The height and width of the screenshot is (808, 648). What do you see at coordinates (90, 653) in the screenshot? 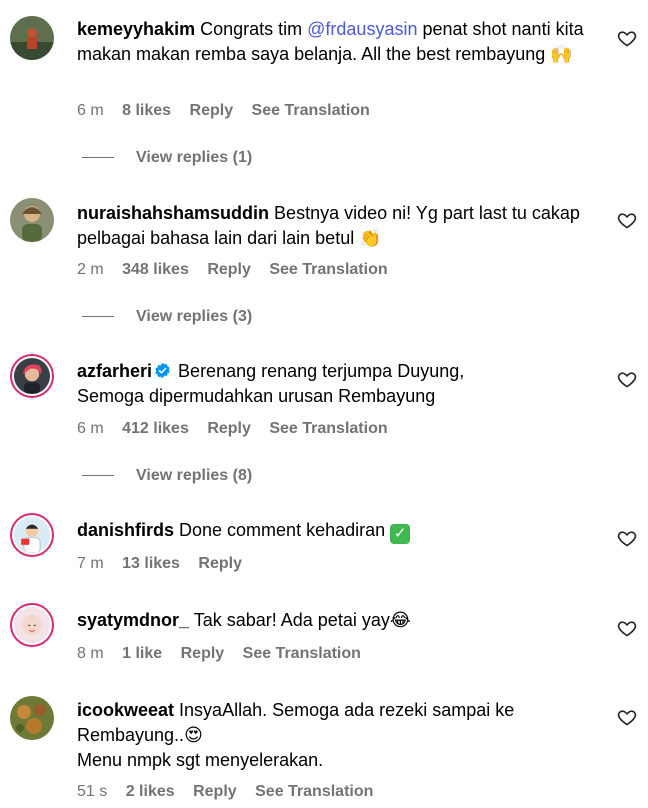
I see `timestamp: 8 m` at bounding box center [90, 653].